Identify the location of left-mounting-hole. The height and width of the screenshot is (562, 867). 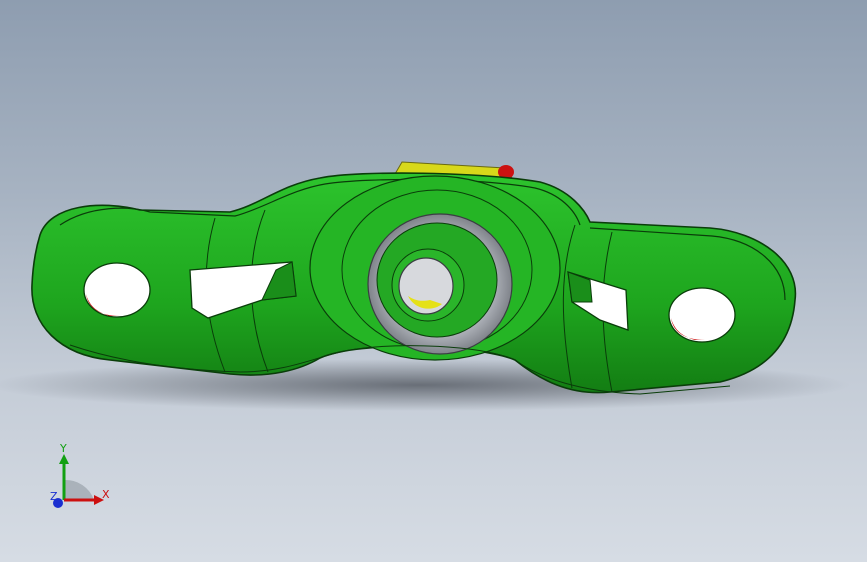
(117, 290).